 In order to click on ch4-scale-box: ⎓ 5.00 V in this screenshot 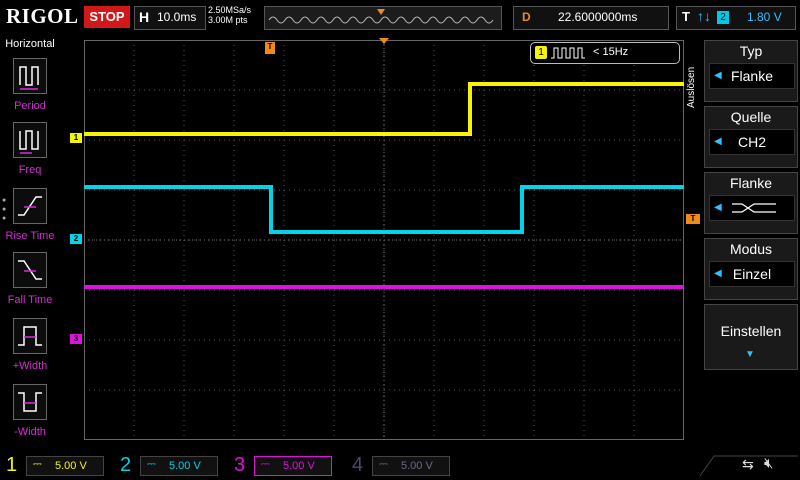, I will do `click(411, 466)`.